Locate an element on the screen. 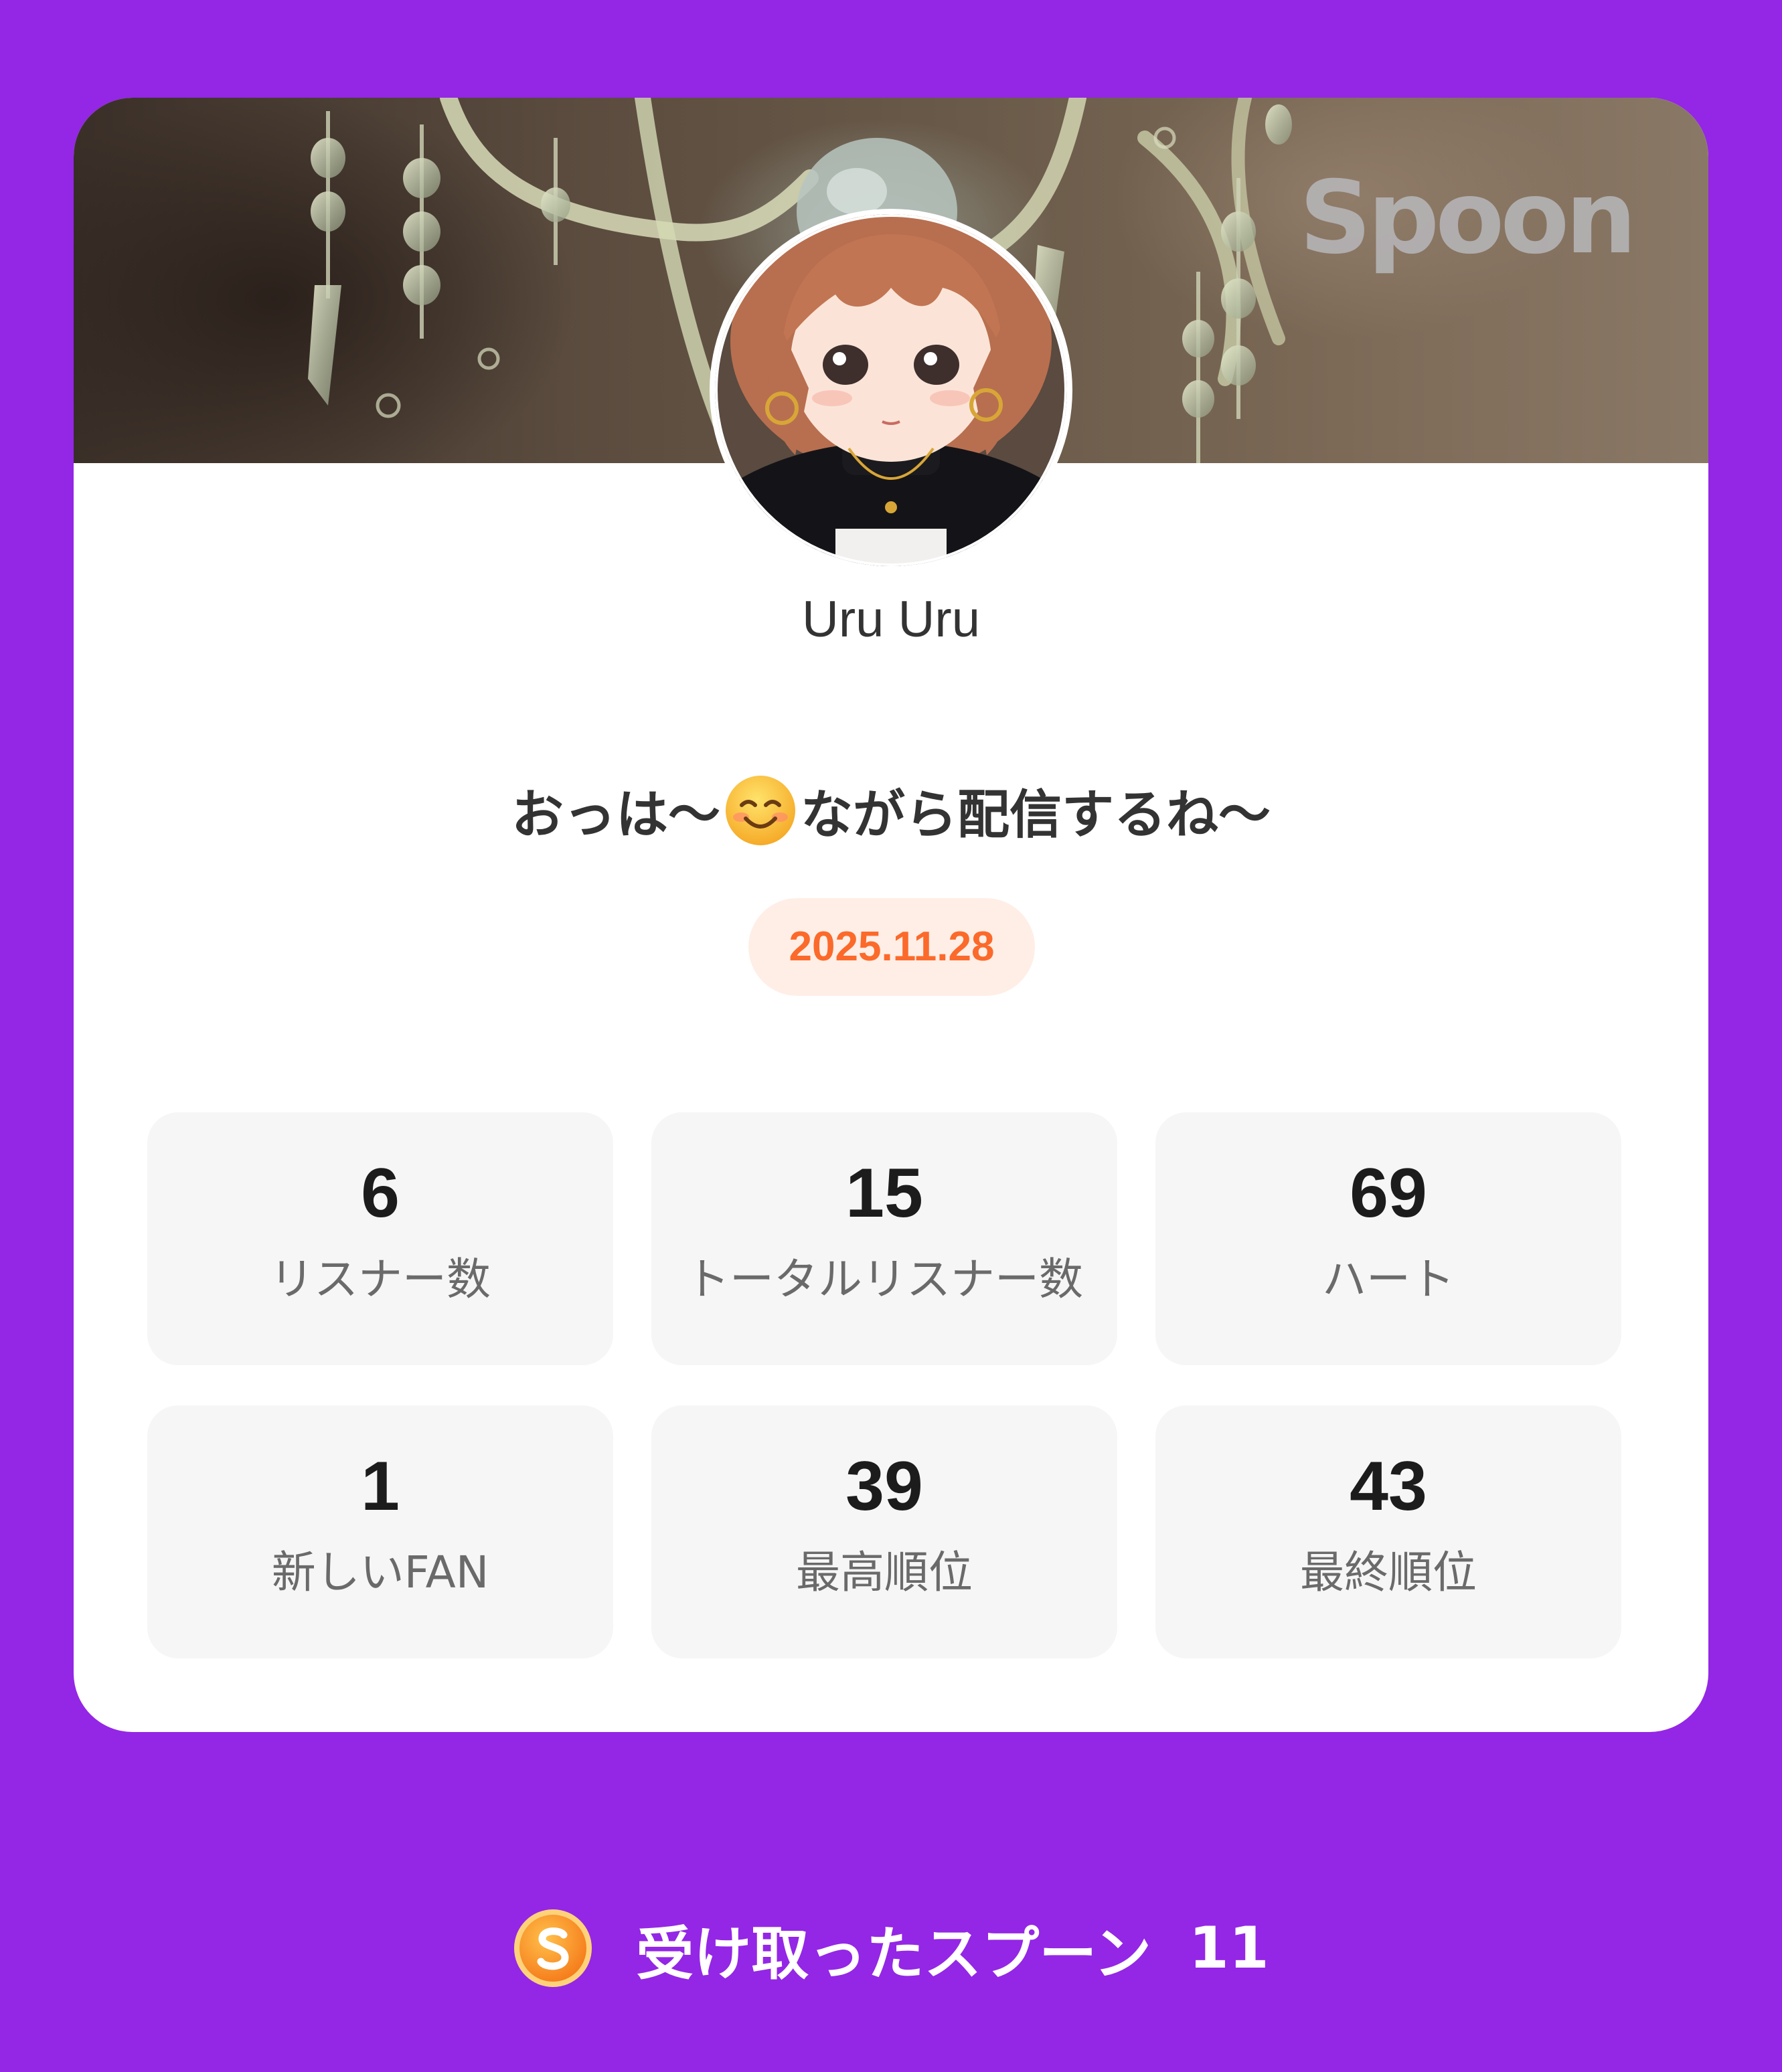 The width and height of the screenshot is (1782, 2072). spoon-logo: Spoon is located at coordinates (1468, 218).